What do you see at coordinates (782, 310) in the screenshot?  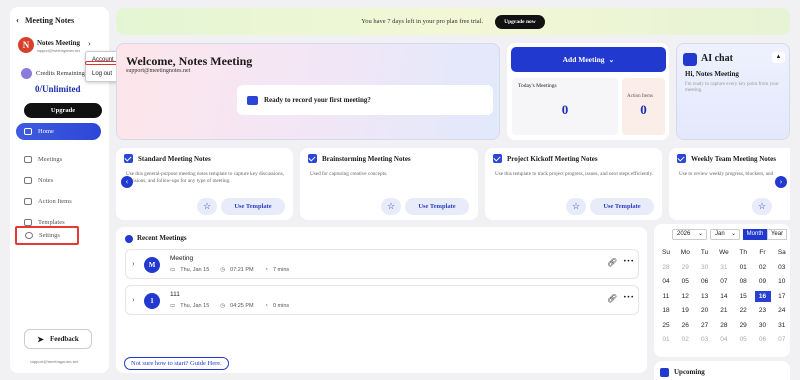 I see `calendar-day: 24` at bounding box center [782, 310].